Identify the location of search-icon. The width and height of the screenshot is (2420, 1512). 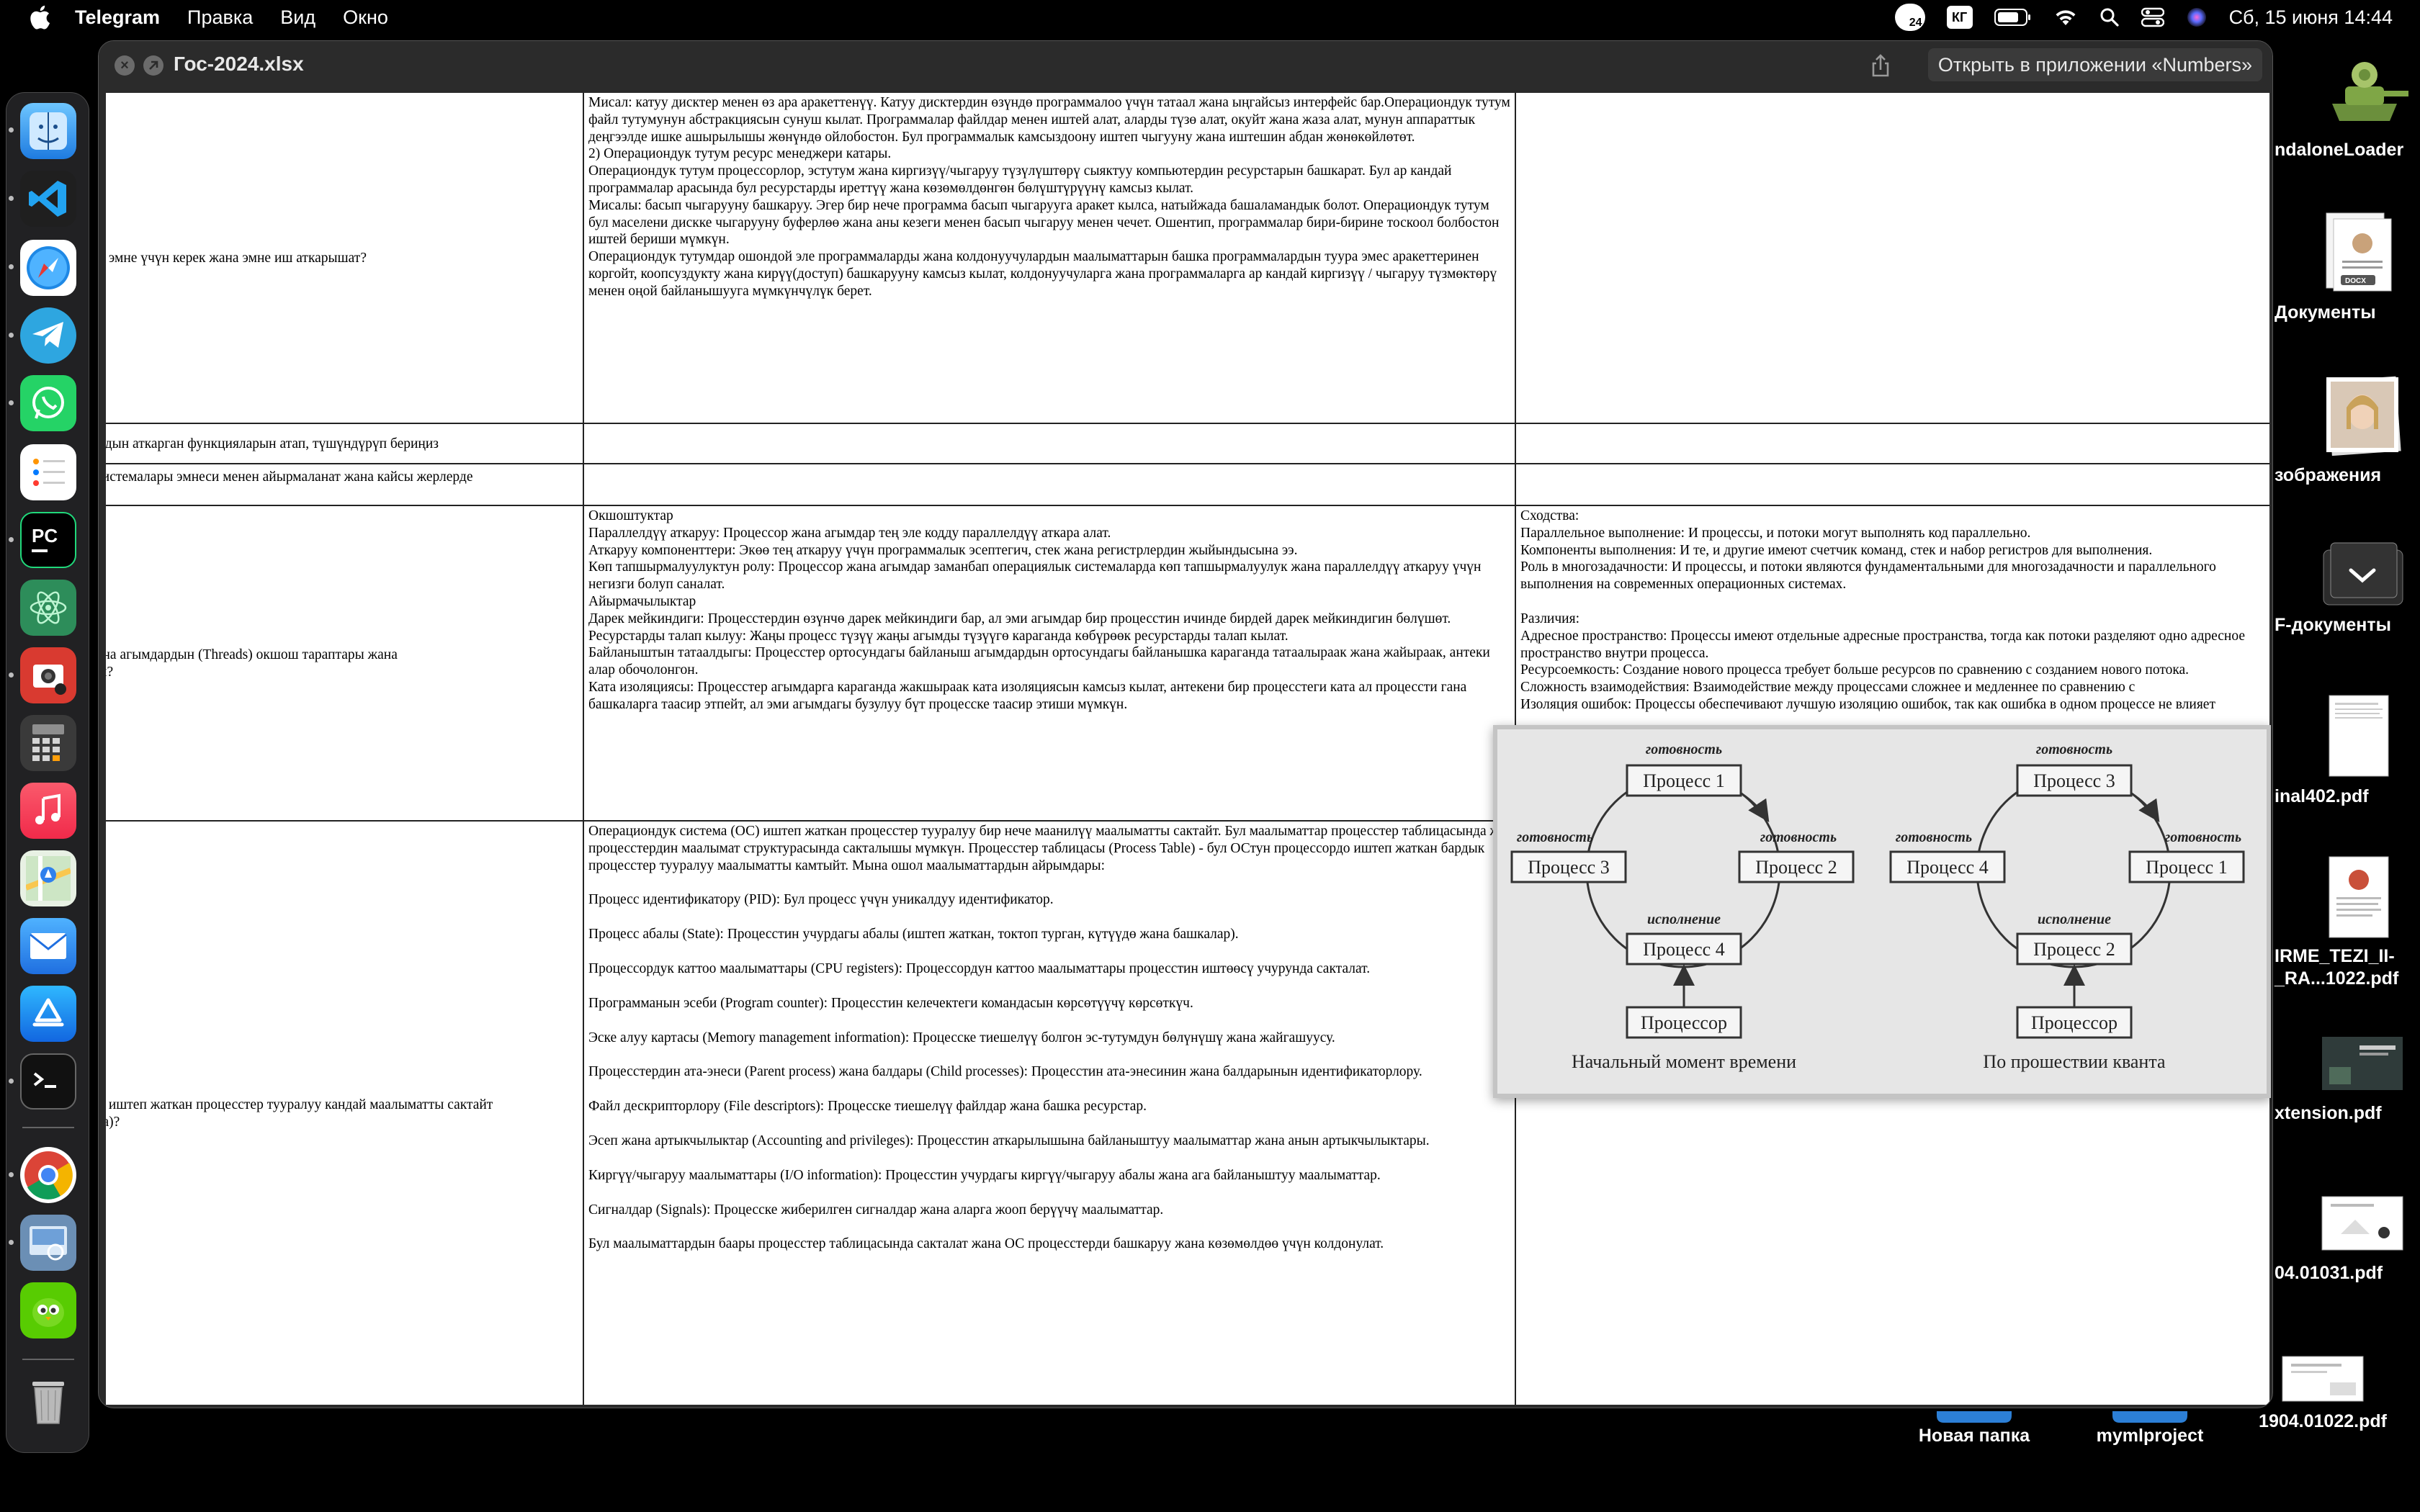
(2109, 17).